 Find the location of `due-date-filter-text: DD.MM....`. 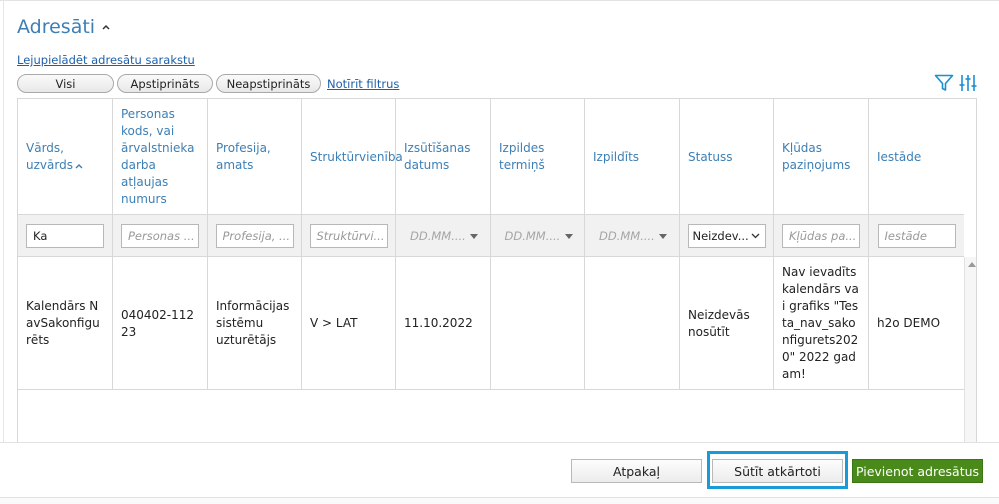

due-date-filter-text: DD.MM.... is located at coordinates (532, 236).